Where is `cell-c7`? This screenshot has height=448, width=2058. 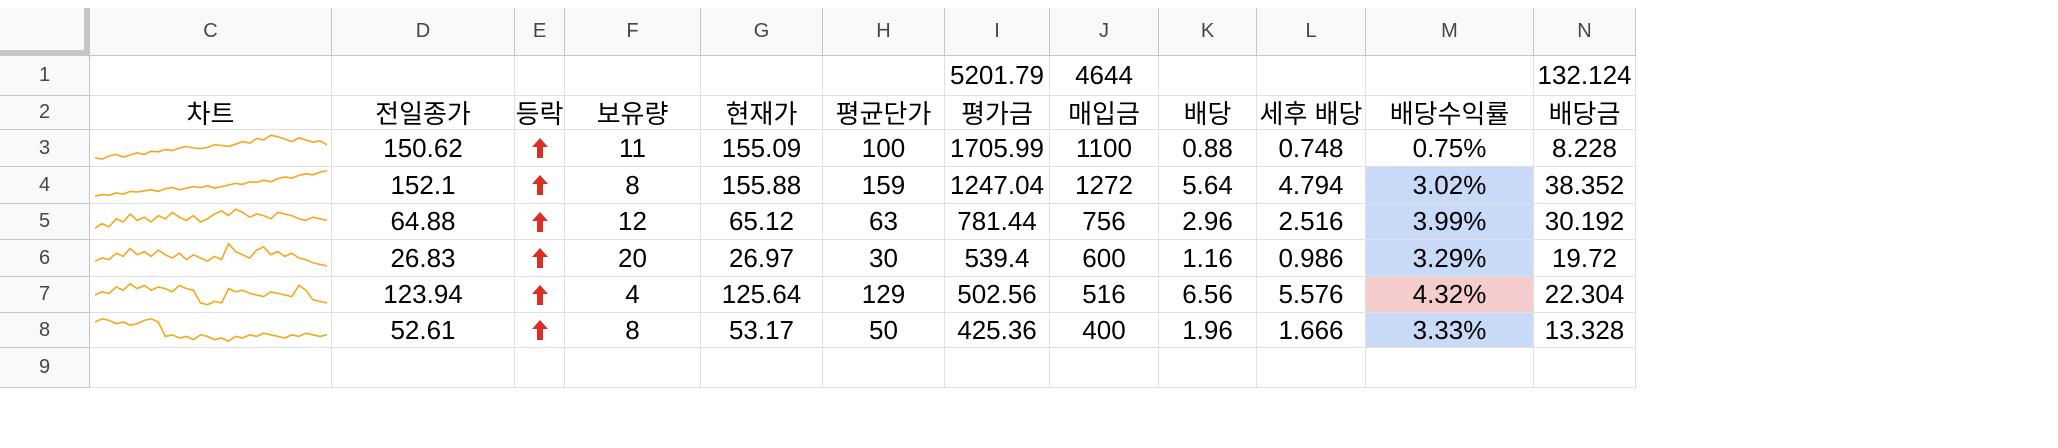 cell-c7 is located at coordinates (211, 295).